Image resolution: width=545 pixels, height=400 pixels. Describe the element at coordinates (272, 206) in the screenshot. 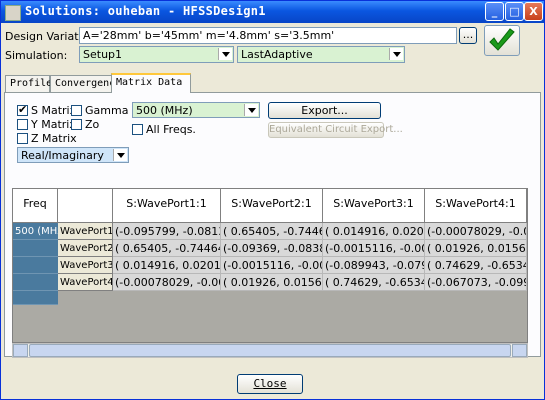

I see `column-header-waveport2: S:WavePort2:1` at that location.